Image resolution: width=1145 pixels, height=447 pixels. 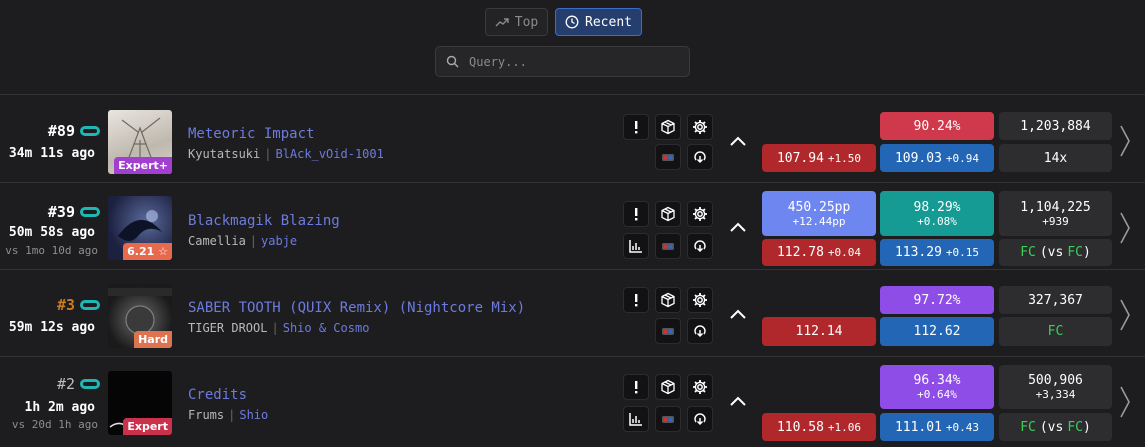 I want to click on song-artist: Frums, so click(x=206, y=415).